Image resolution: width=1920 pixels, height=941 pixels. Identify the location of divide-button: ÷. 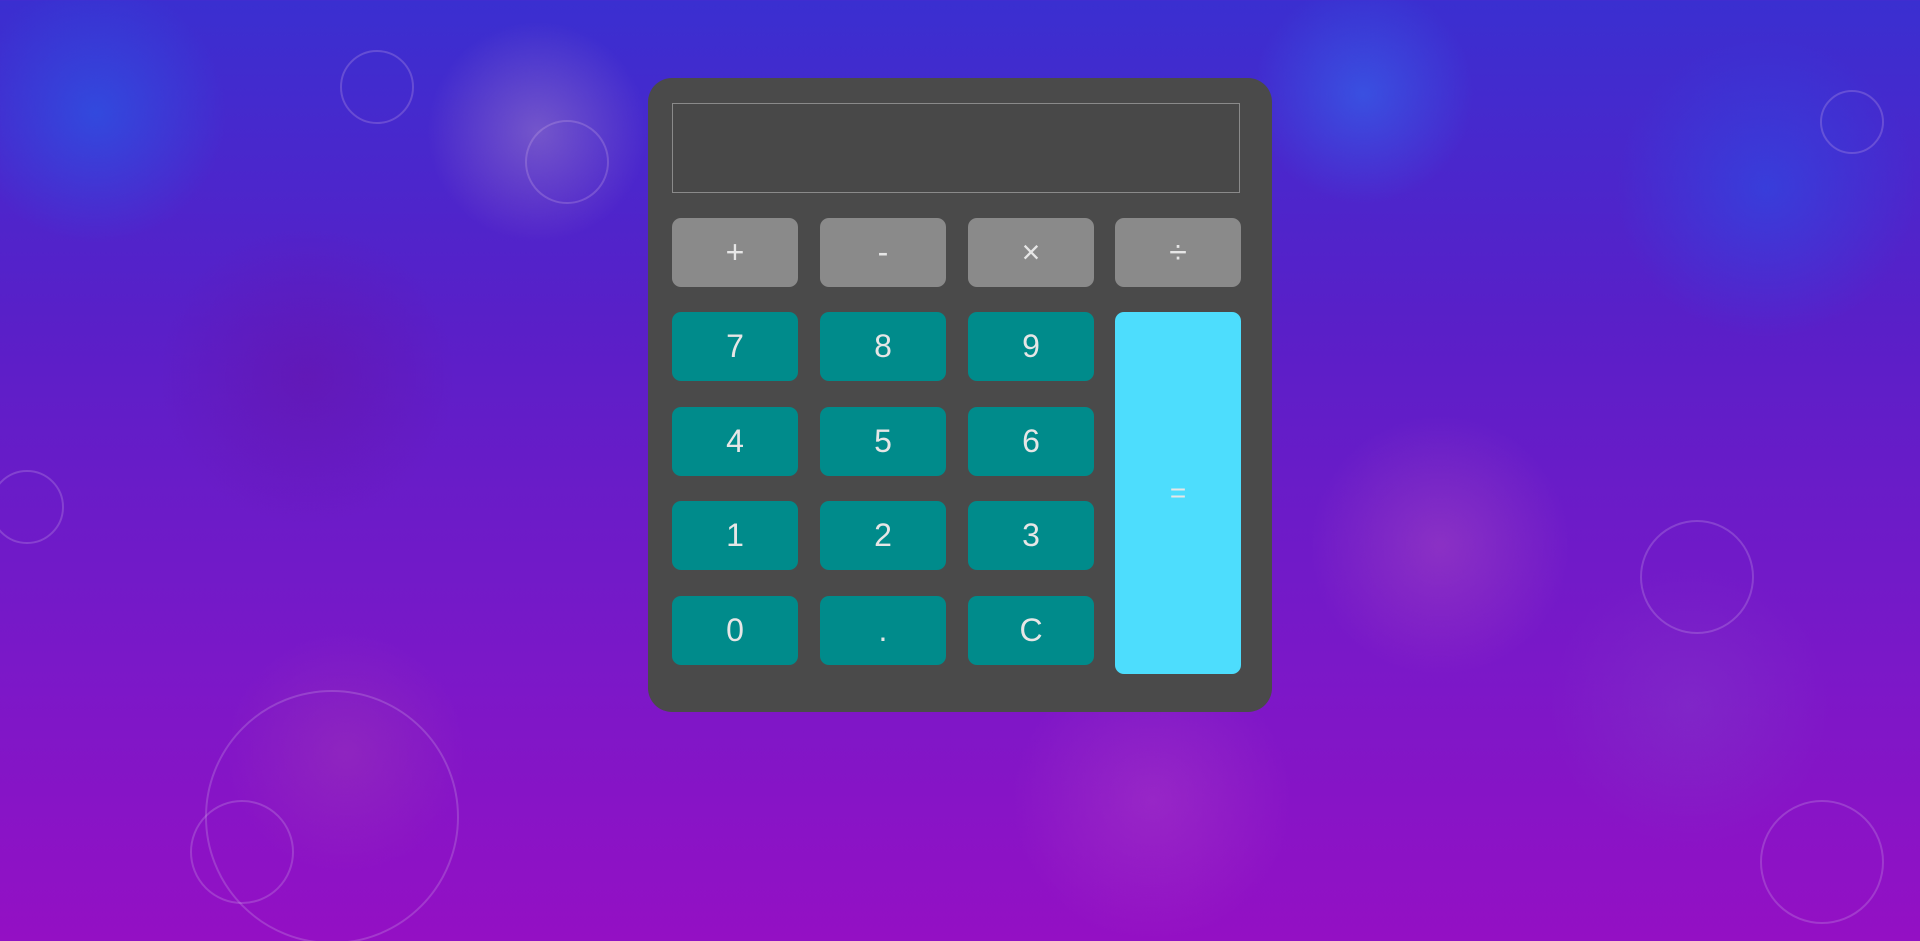
(1178, 252).